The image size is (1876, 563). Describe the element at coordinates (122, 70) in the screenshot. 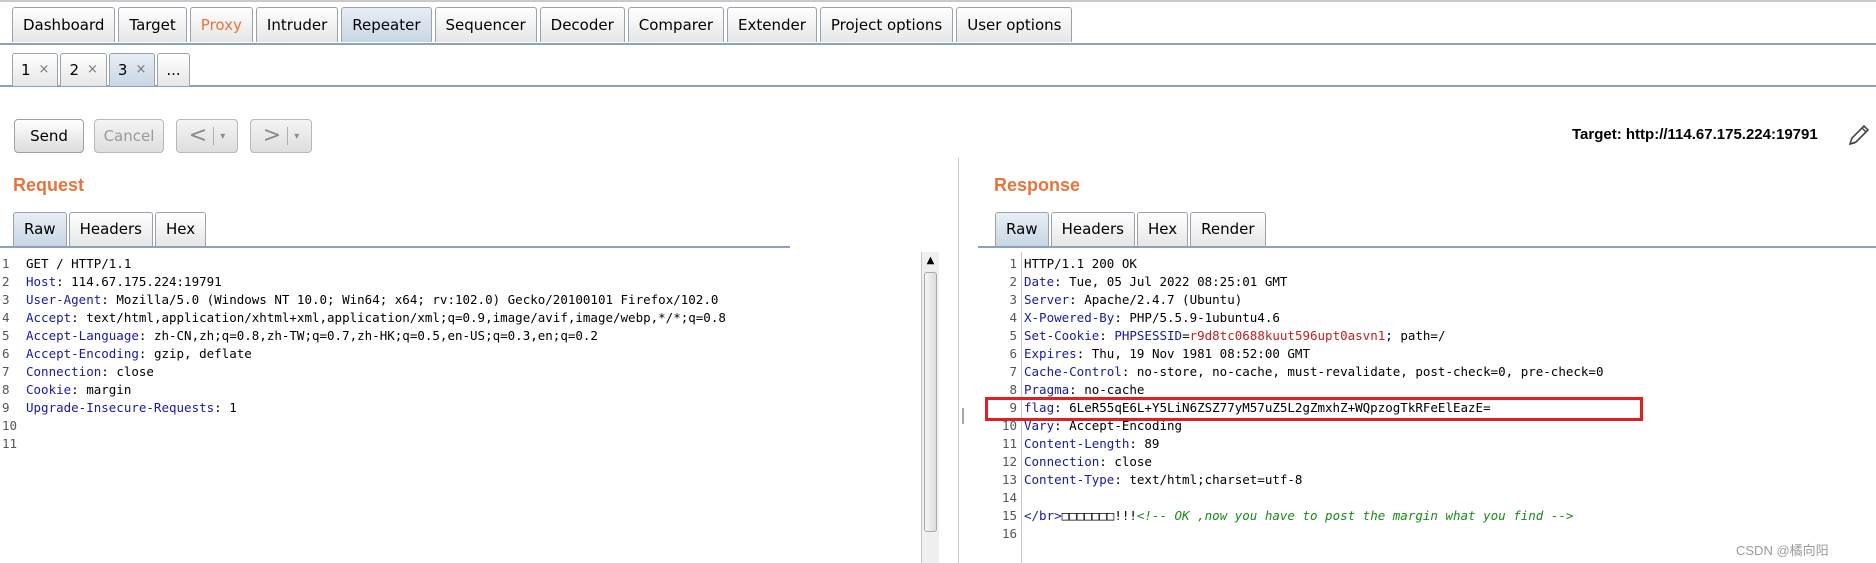

I see `sub-tab-label: 3` at that location.